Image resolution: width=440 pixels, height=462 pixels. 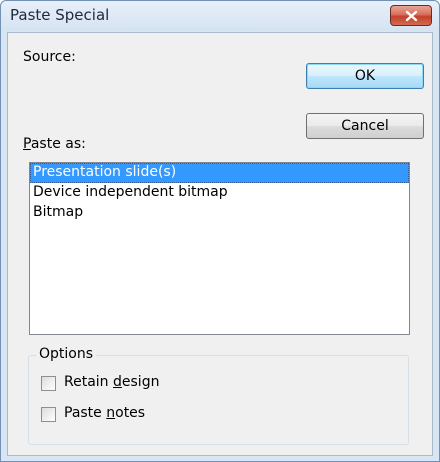 I want to click on list-item-device-independent-bitmap: Device independent bitmap, so click(x=219, y=193).